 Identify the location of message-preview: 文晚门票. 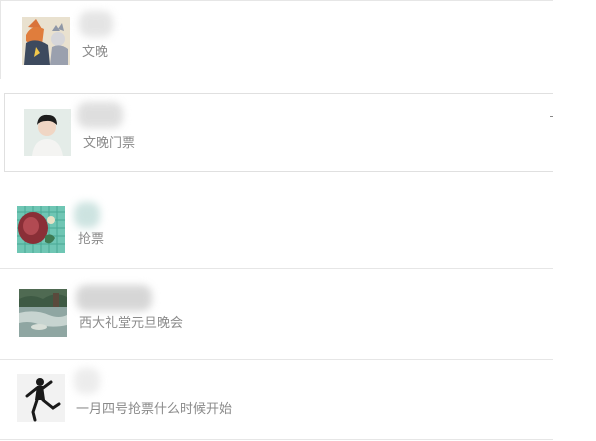
(109, 143).